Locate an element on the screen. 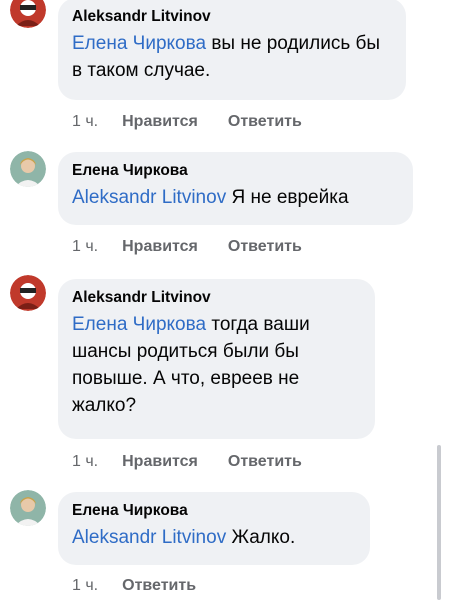  comment-text: Aleksandr Litvinov Я не еврейка is located at coordinates (210, 197).